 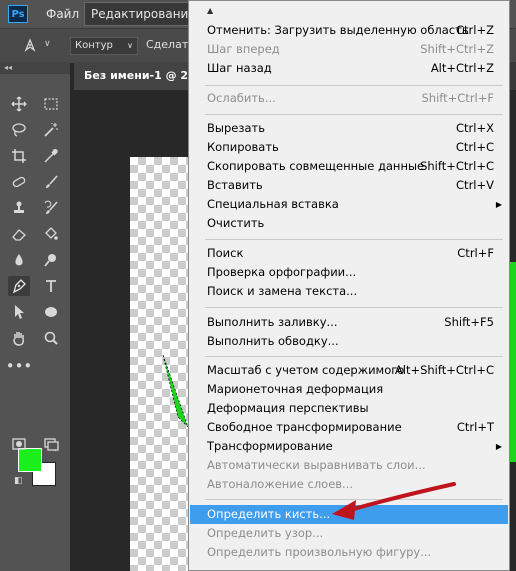 What do you see at coordinates (349, 408) in the screenshot?
I see `menu-item-perspective-warp: Деформация перспективы` at bounding box center [349, 408].